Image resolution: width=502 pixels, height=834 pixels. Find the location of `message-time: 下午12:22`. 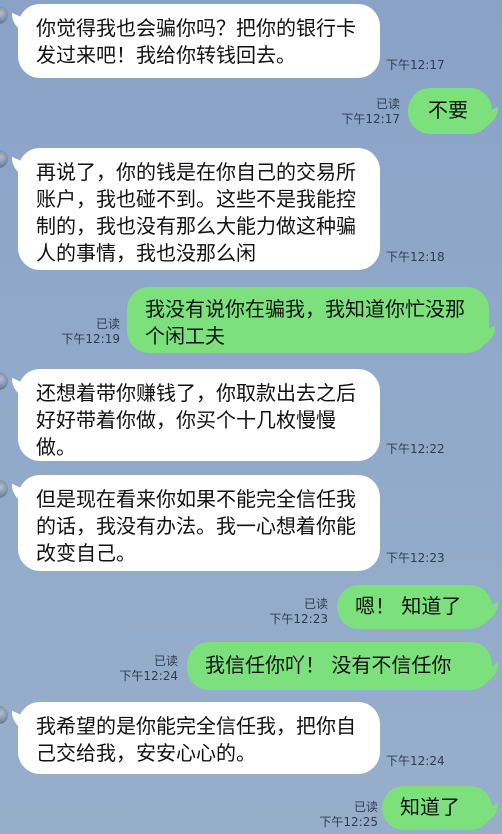

message-time: 下午12:22 is located at coordinates (415, 449).